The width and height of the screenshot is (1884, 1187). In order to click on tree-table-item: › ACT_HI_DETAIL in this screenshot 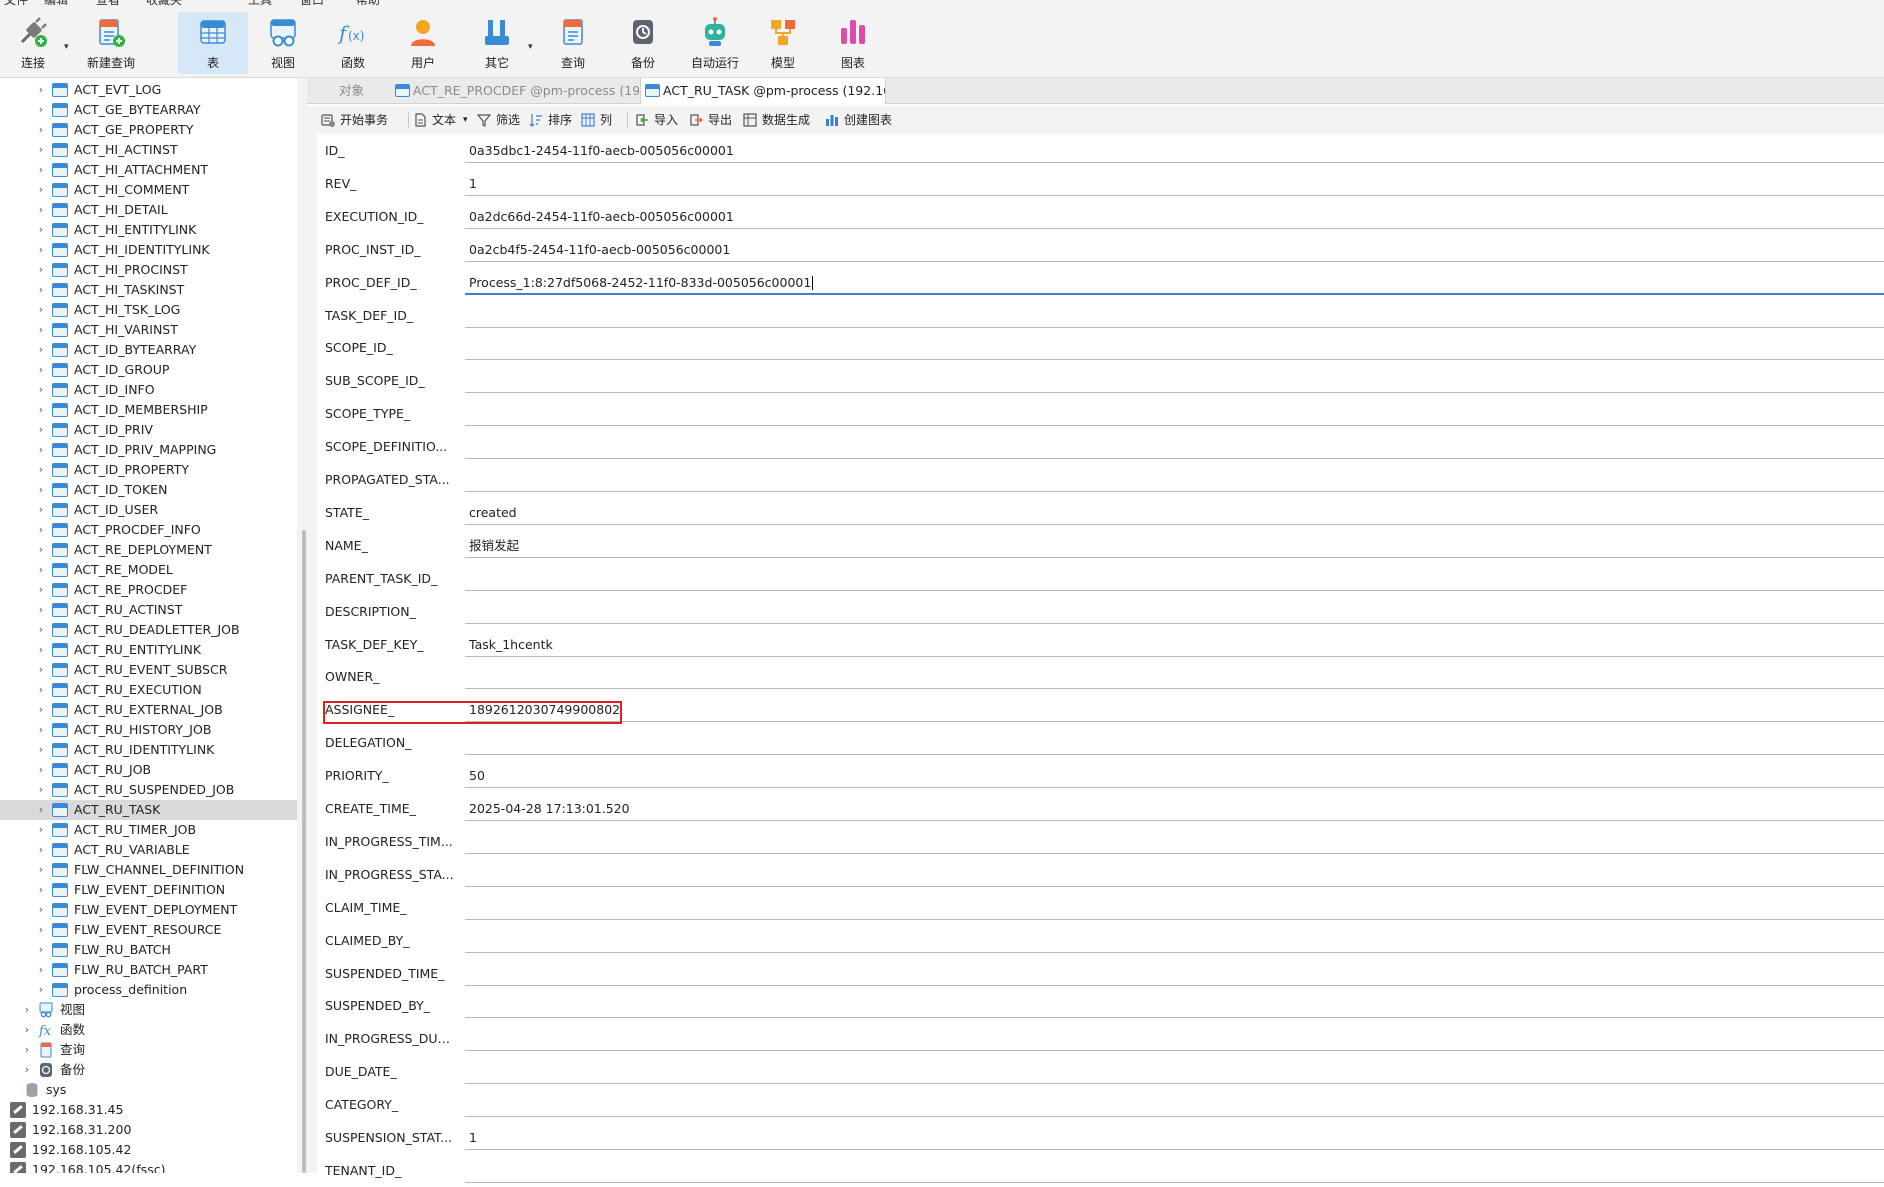, I will do `click(148, 210)`.